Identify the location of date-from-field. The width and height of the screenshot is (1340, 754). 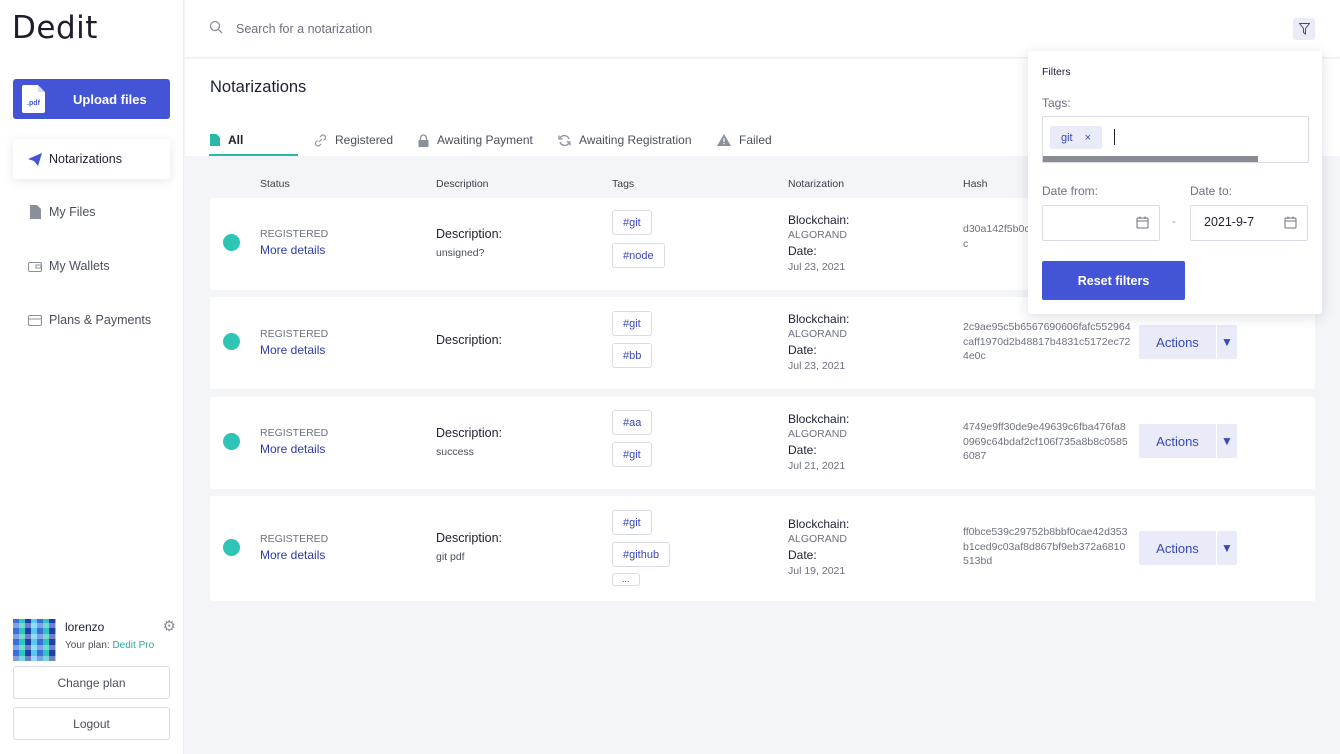
(1101, 223).